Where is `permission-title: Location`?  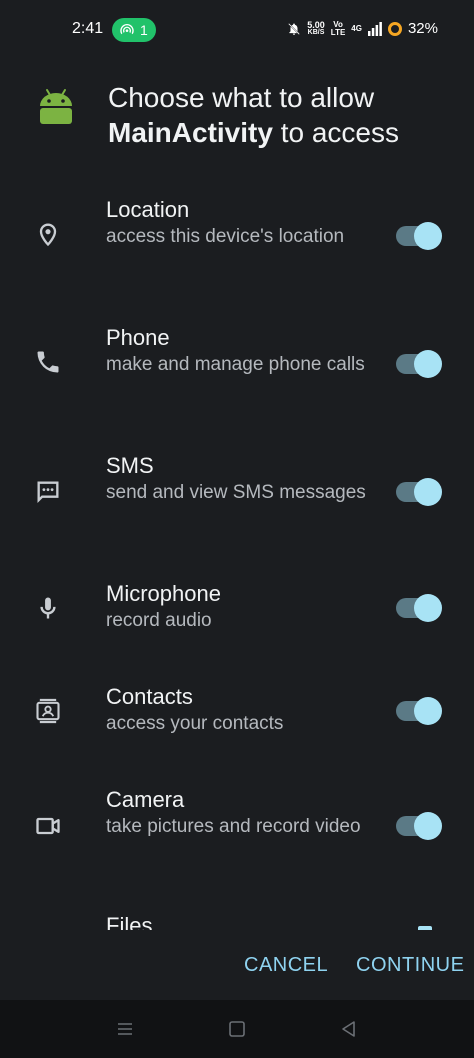 permission-title: Location is located at coordinates (148, 209).